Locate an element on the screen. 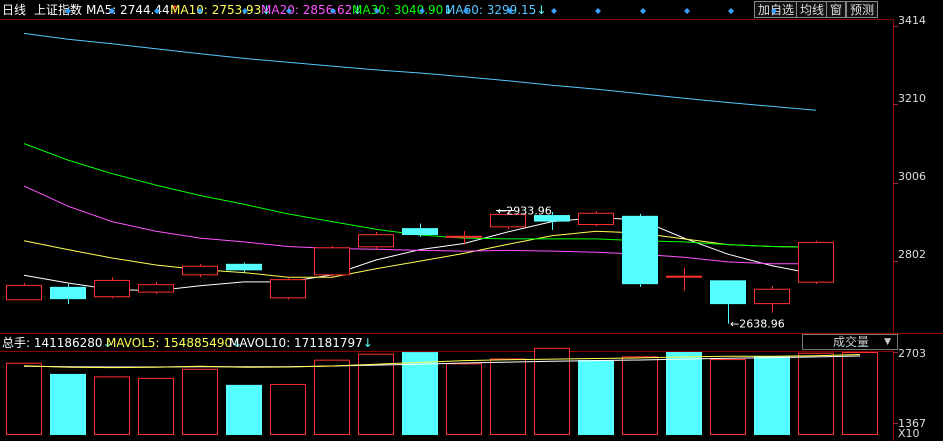 The height and width of the screenshot is (441, 943). price-tick: 3414 is located at coordinates (912, 20).